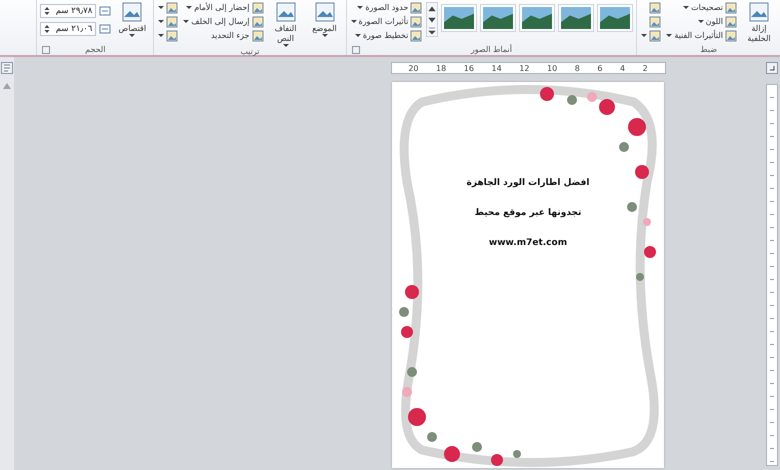 This screenshot has width=780, height=470. What do you see at coordinates (413, 68) in the screenshot?
I see `ruler-number: 20` at bounding box center [413, 68].